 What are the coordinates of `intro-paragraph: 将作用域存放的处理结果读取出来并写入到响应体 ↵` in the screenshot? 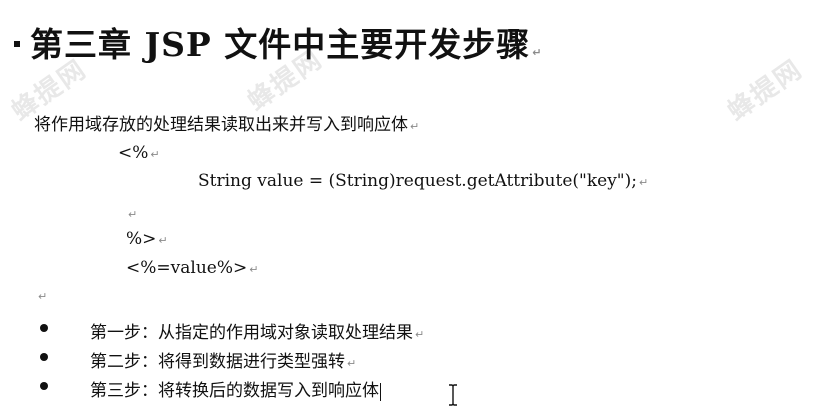 It's located at (226, 122).